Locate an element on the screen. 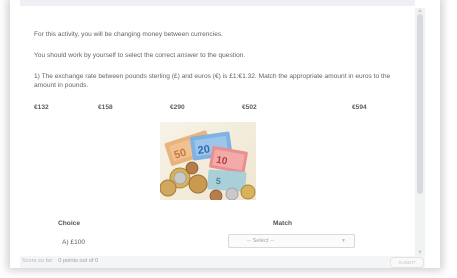  euro-amount-option: €132 is located at coordinates (41, 107).